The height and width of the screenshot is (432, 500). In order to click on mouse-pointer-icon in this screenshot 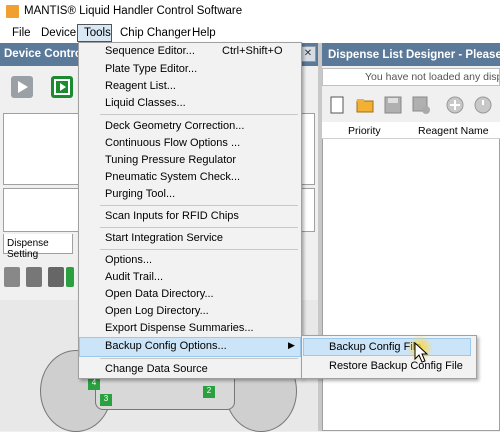, I will do `click(421, 352)`.